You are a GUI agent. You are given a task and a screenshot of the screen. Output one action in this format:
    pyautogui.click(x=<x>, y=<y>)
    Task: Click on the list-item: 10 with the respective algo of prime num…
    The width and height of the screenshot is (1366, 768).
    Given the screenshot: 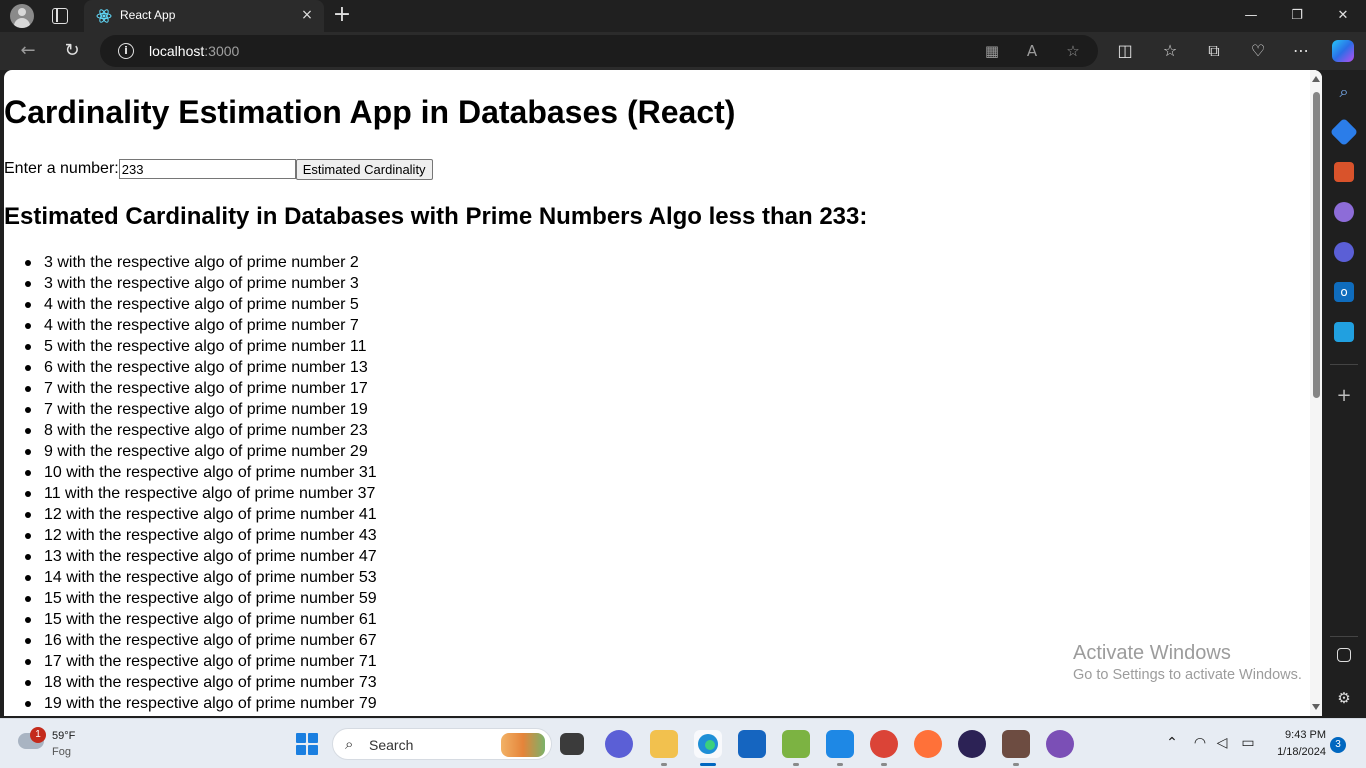 What is the action you would take?
    pyautogui.click(x=201, y=472)
    